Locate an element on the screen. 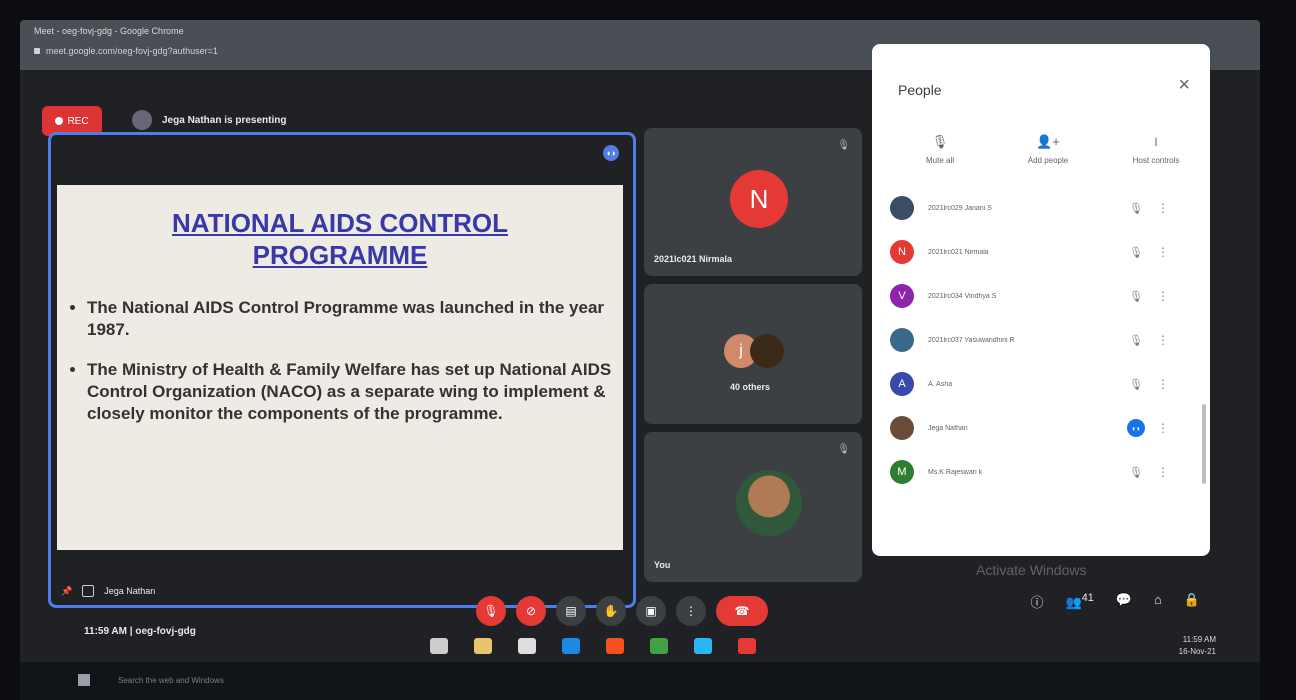 This screenshot has height=700, width=1296. address-bar: meet.google.com/oeg-fovj-gdg?authuser=1 is located at coordinates (126, 51).